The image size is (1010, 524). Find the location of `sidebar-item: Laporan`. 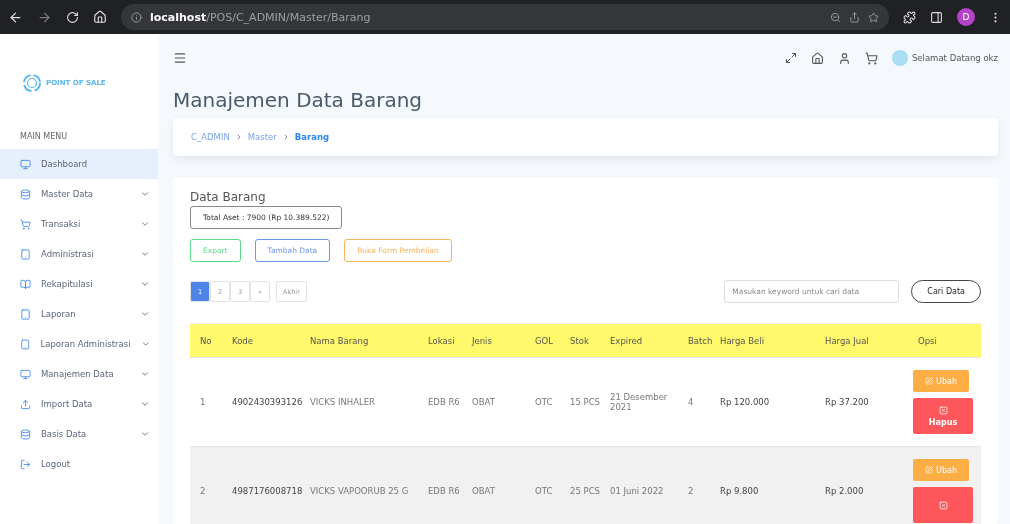

sidebar-item: Laporan is located at coordinates (79, 314).